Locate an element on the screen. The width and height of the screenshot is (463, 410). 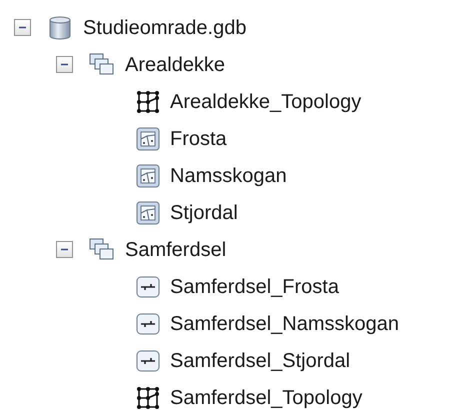
database-icon is located at coordinates (60, 27).